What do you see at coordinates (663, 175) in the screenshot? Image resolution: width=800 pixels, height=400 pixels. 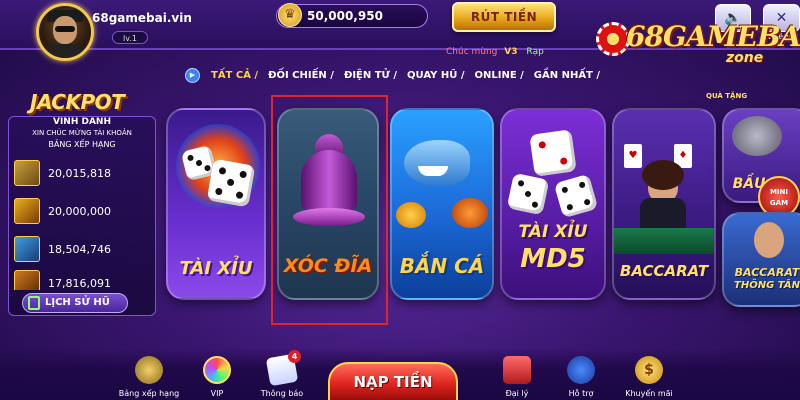 I see `dealer-hair` at bounding box center [663, 175].